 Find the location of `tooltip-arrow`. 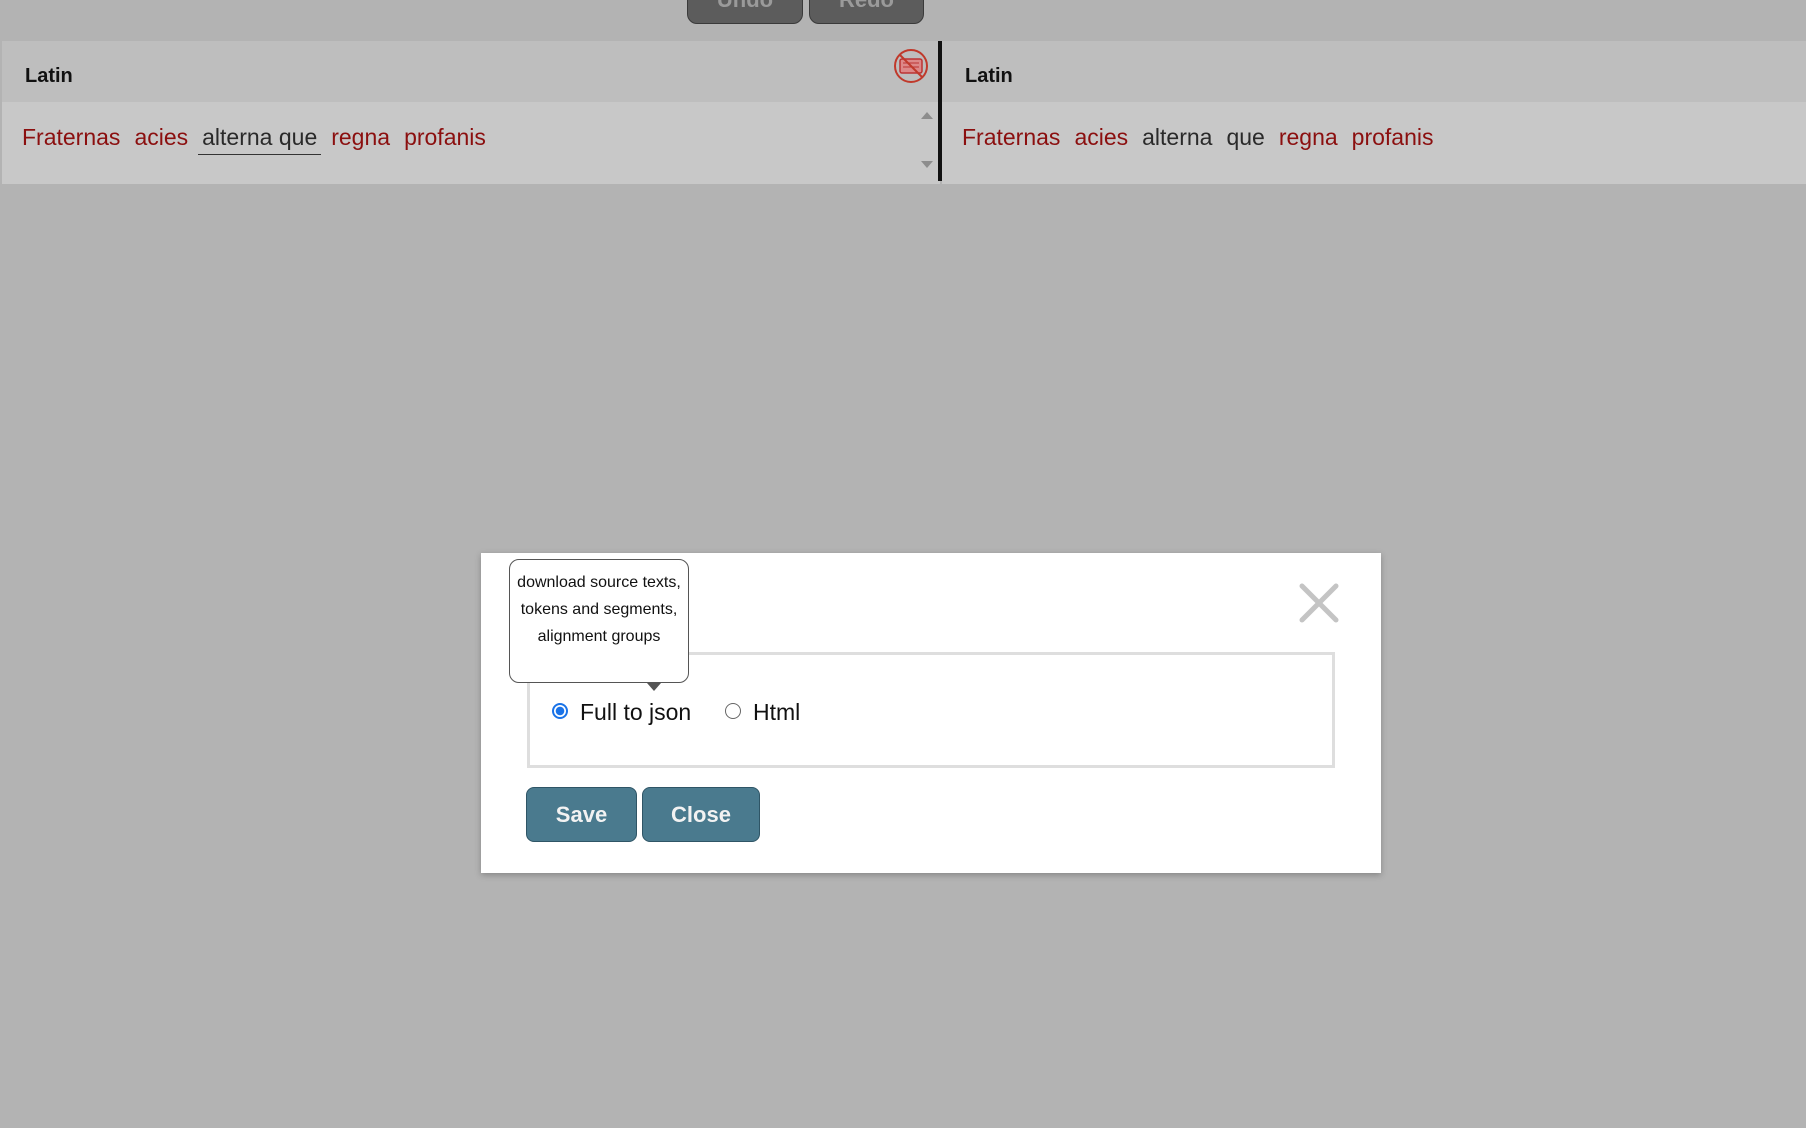

tooltip-arrow is located at coordinates (654, 687).